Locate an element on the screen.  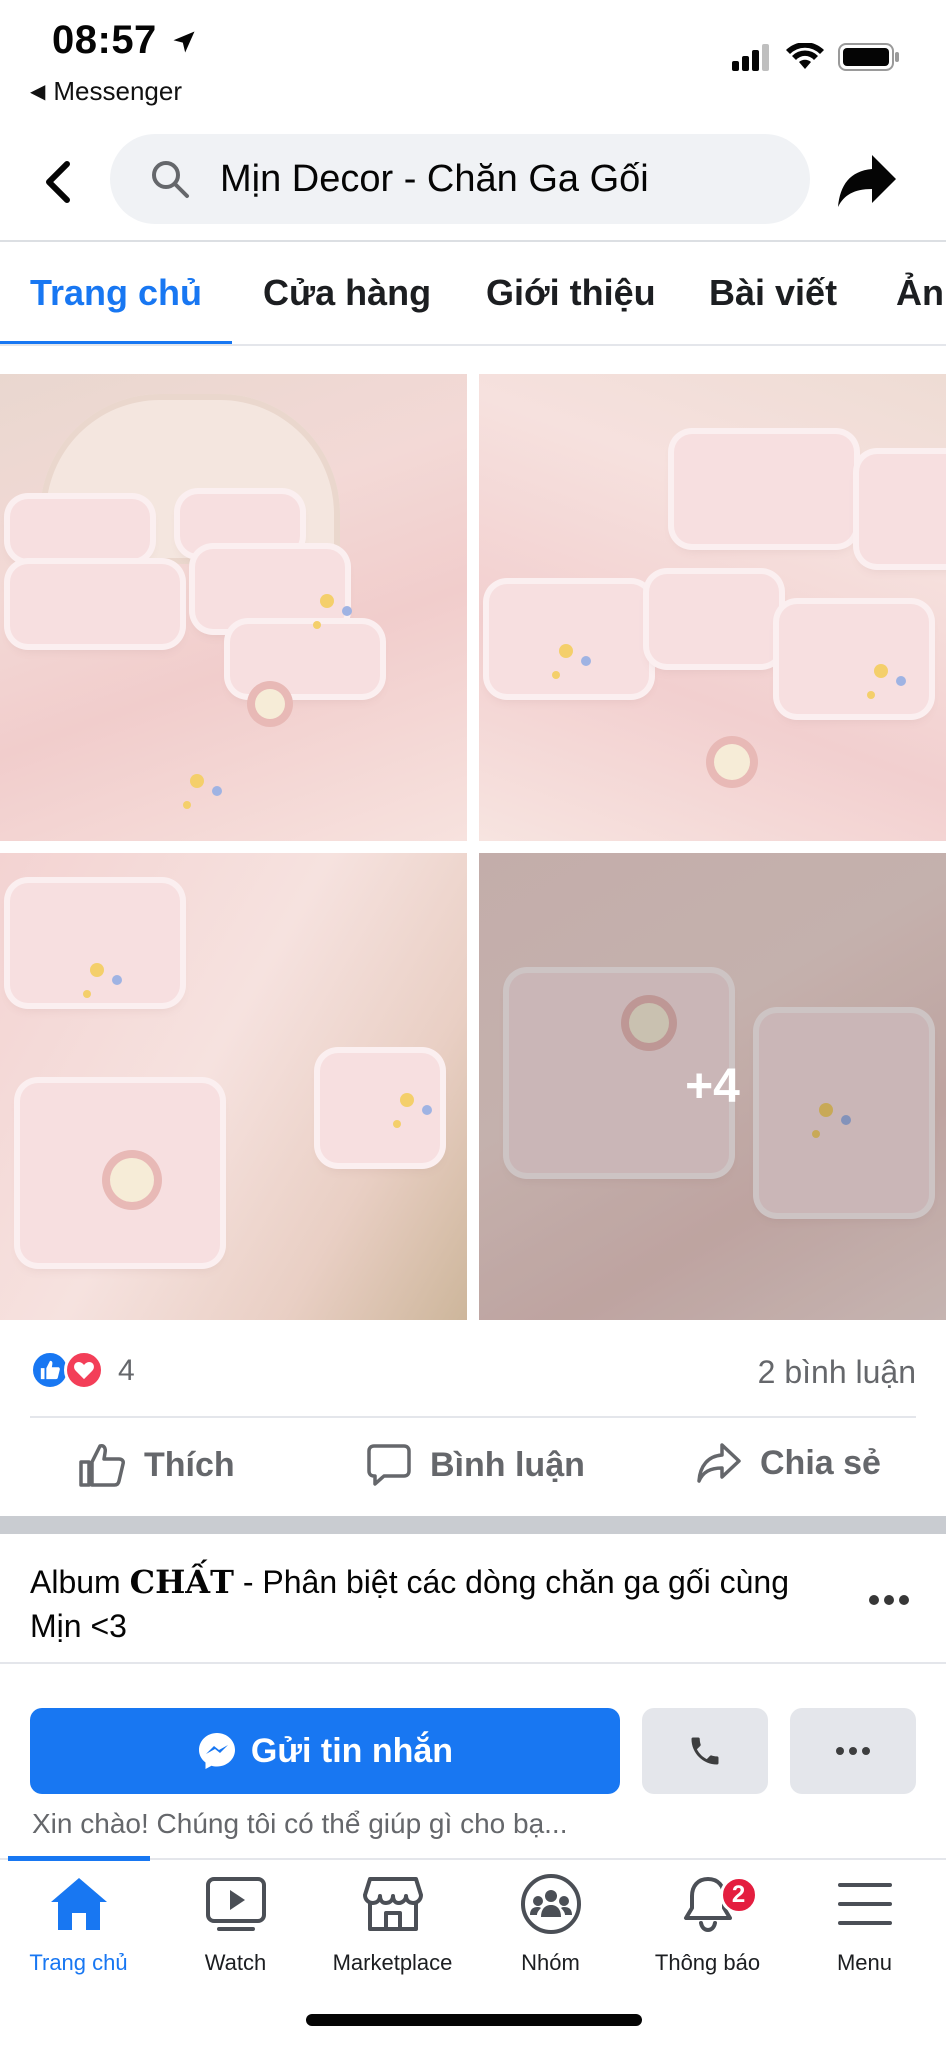
status-icons is located at coordinates (816, 57).